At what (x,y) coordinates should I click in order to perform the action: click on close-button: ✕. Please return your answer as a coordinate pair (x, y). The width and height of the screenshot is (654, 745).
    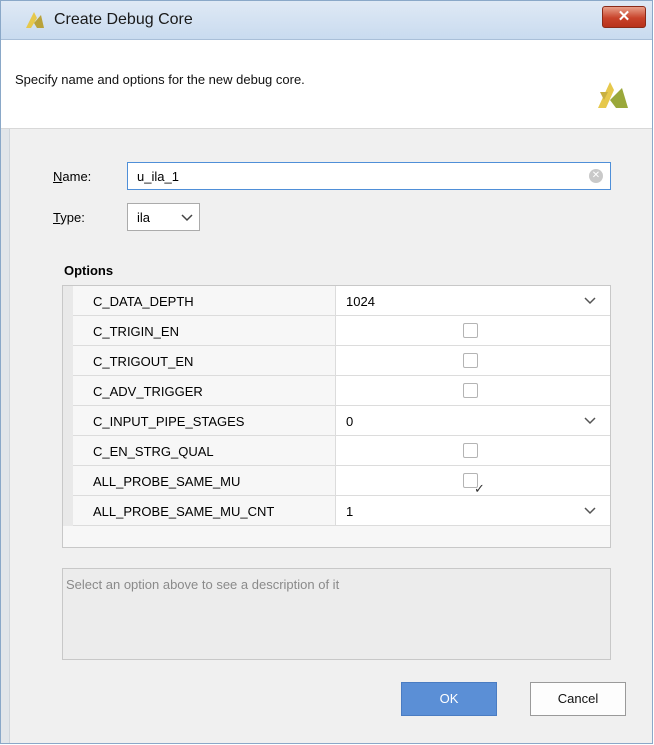
    Looking at the image, I should click on (624, 17).